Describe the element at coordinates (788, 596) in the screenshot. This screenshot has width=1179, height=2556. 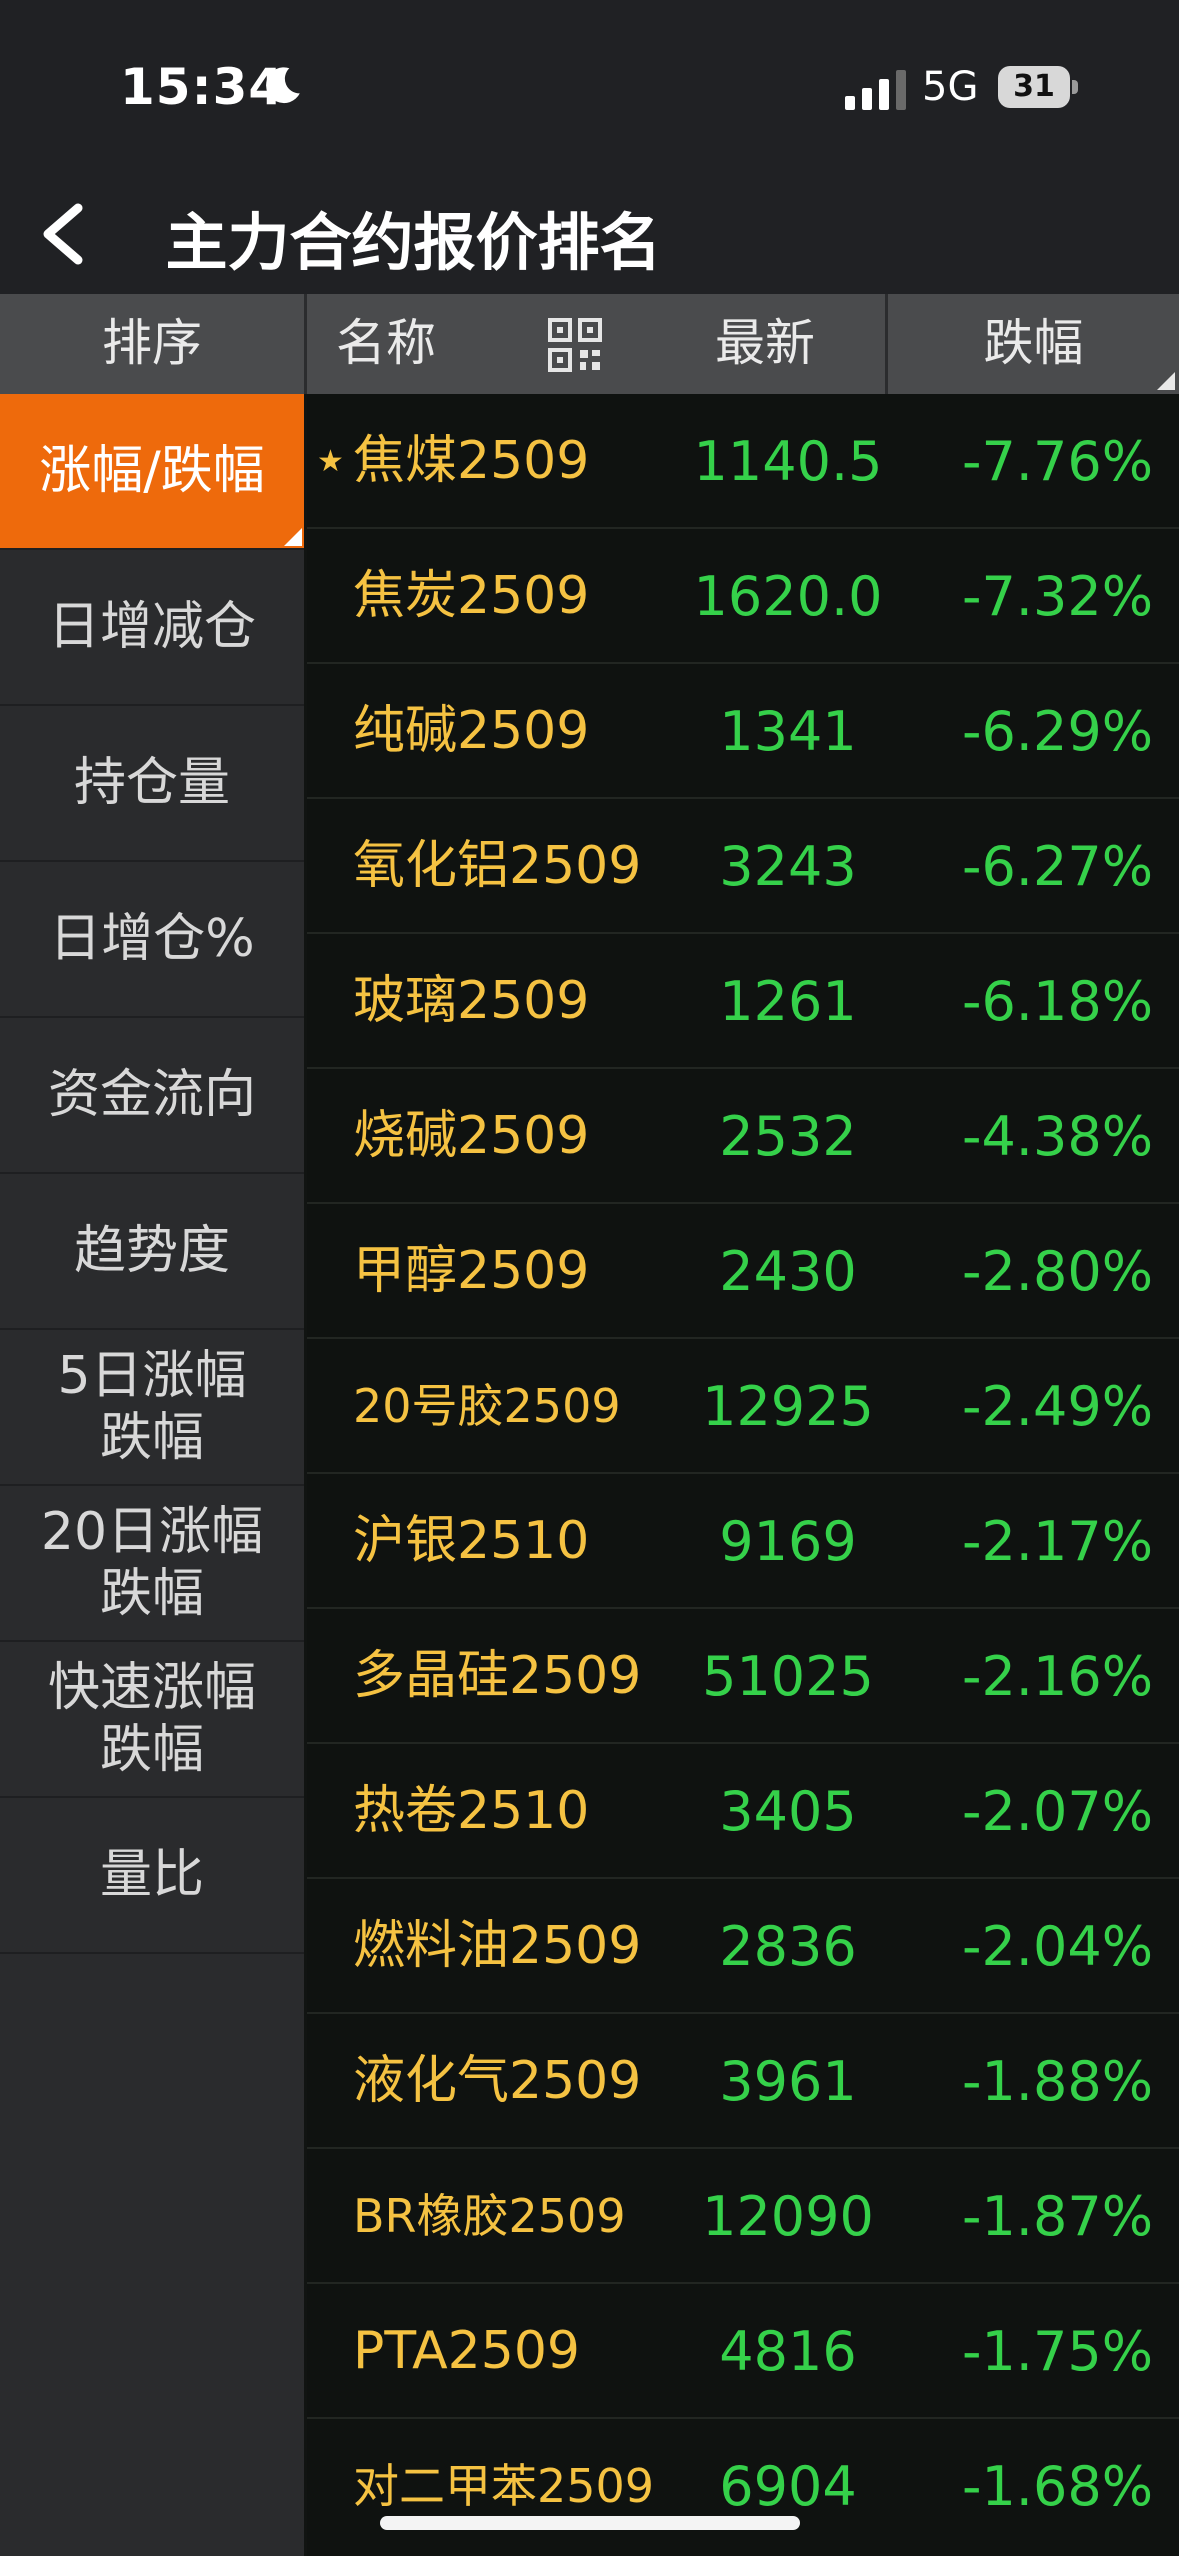
I see `last-price: 1620.0` at that location.